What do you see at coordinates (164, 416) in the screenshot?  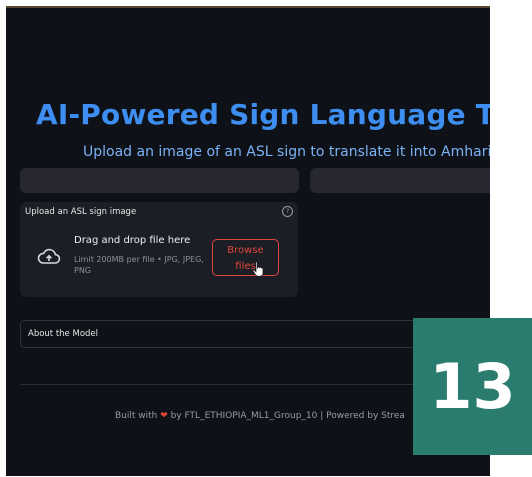 I see `heart-icon: ❤` at bounding box center [164, 416].